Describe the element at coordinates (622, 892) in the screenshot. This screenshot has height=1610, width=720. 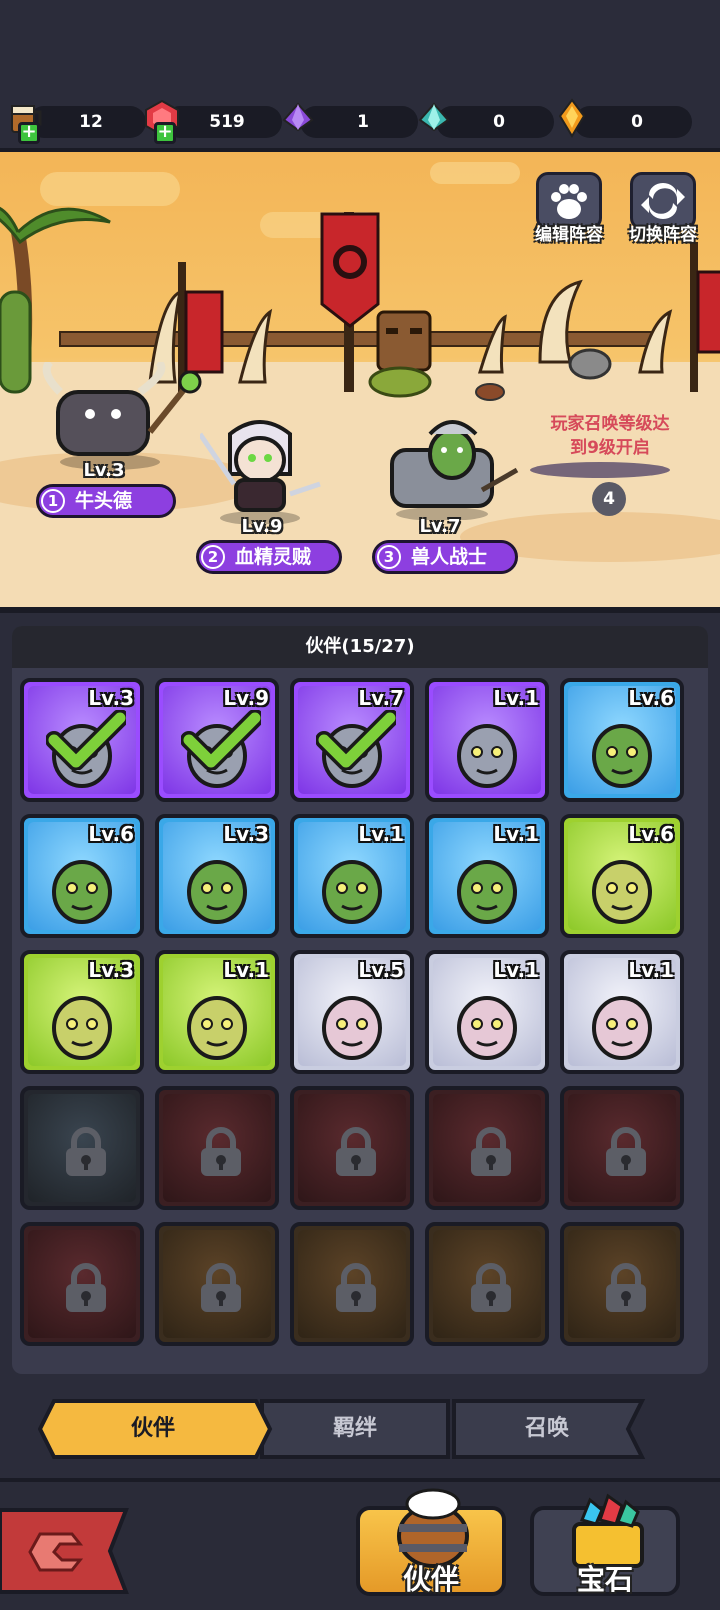
I see `goblin-portrait` at that location.